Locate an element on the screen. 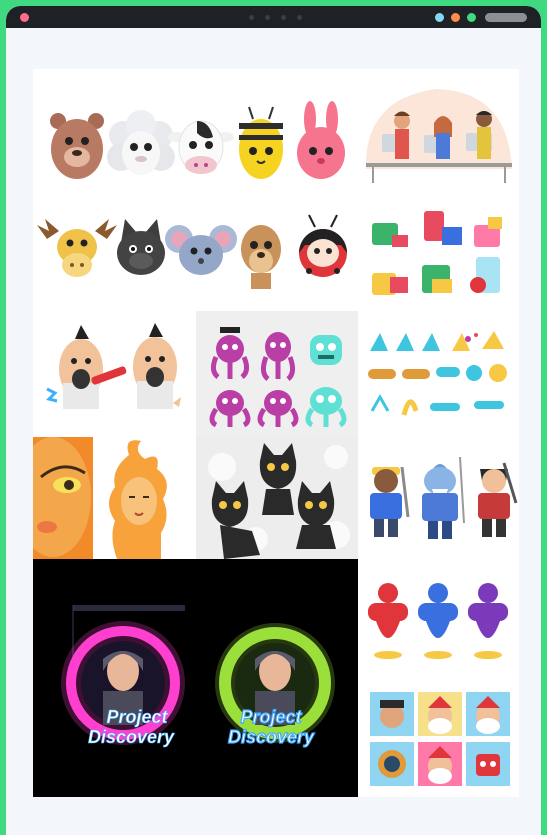 The image size is (547, 835). gallery-tile-black-cats is located at coordinates (277, 498).